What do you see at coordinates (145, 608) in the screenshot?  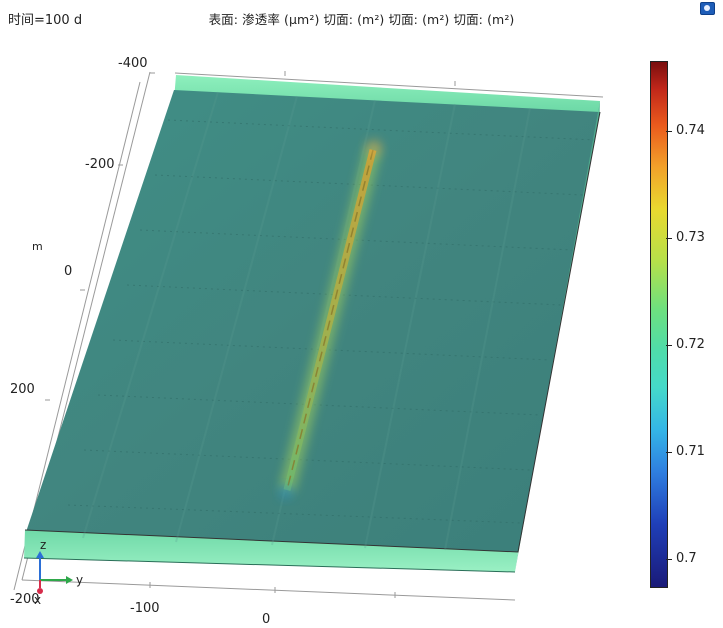 I see `y-tick-label: -100` at bounding box center [145, 608].